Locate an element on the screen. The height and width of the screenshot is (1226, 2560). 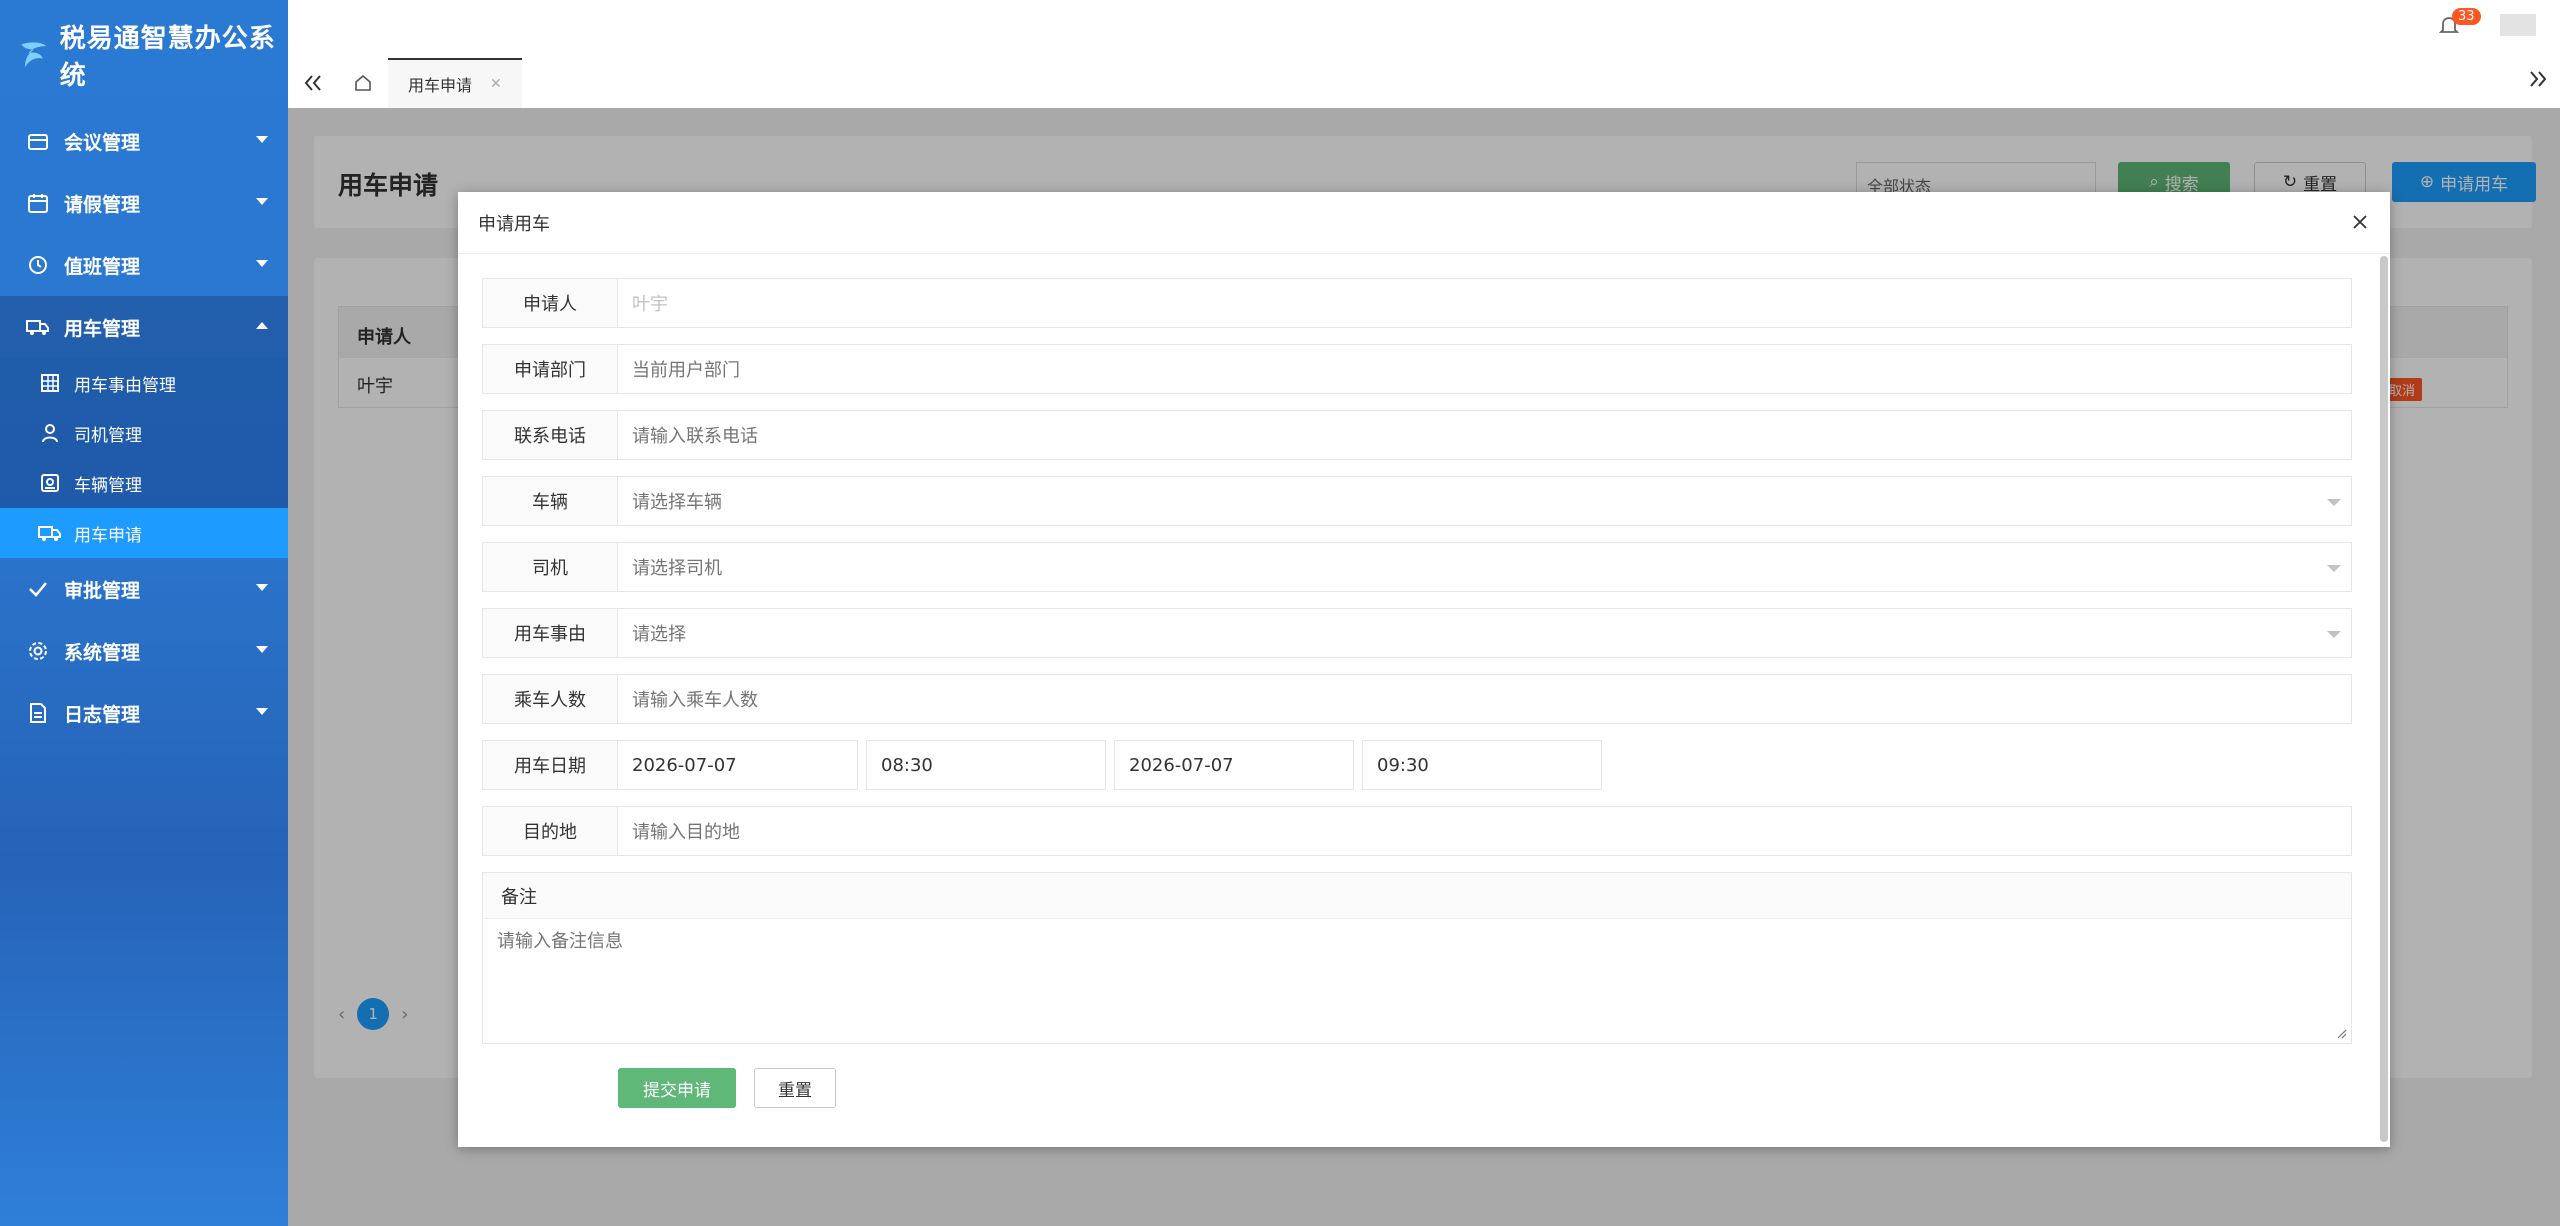
nav-label: 值班管理 is located at coordinates (102, 266).